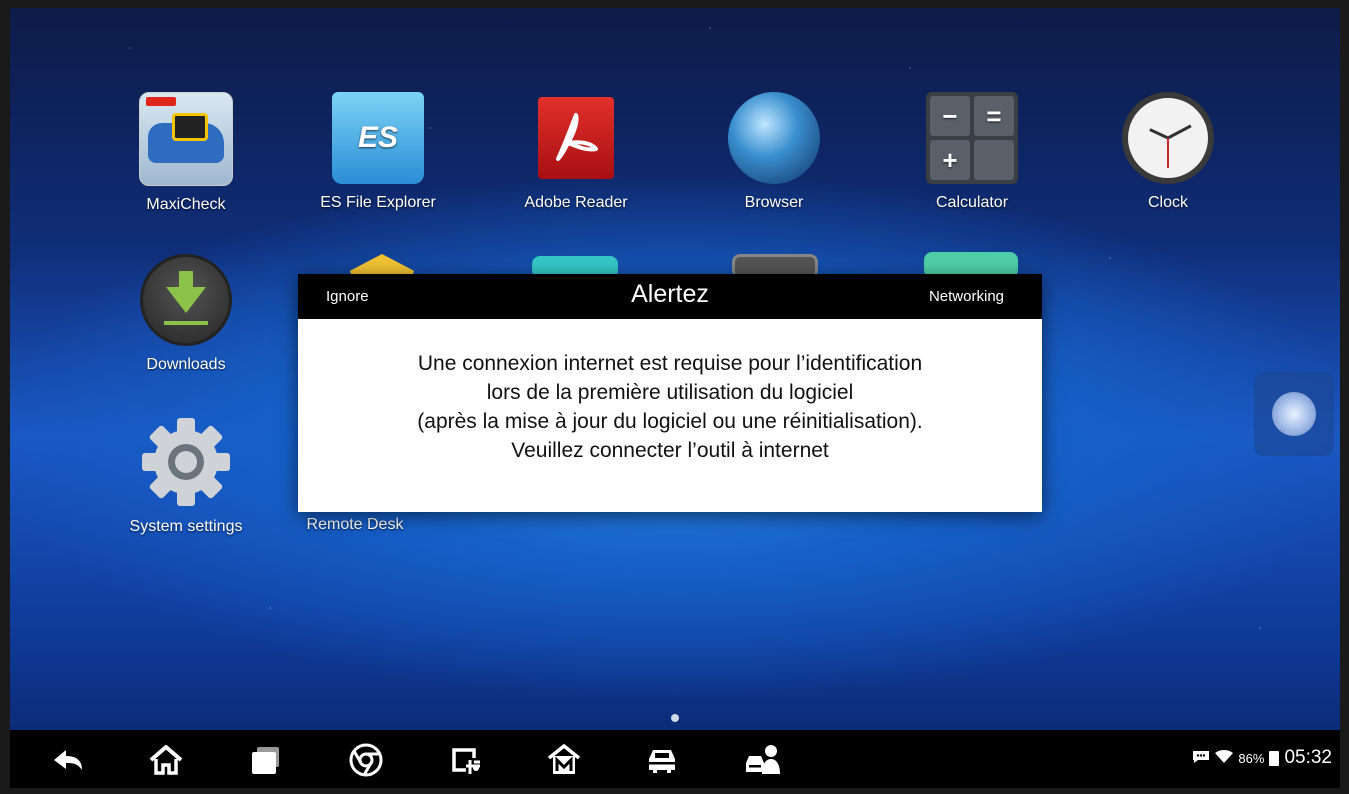  Describe the element at coordinates (994, 116) in the screenshot. I see `calc-key: =` at that location.